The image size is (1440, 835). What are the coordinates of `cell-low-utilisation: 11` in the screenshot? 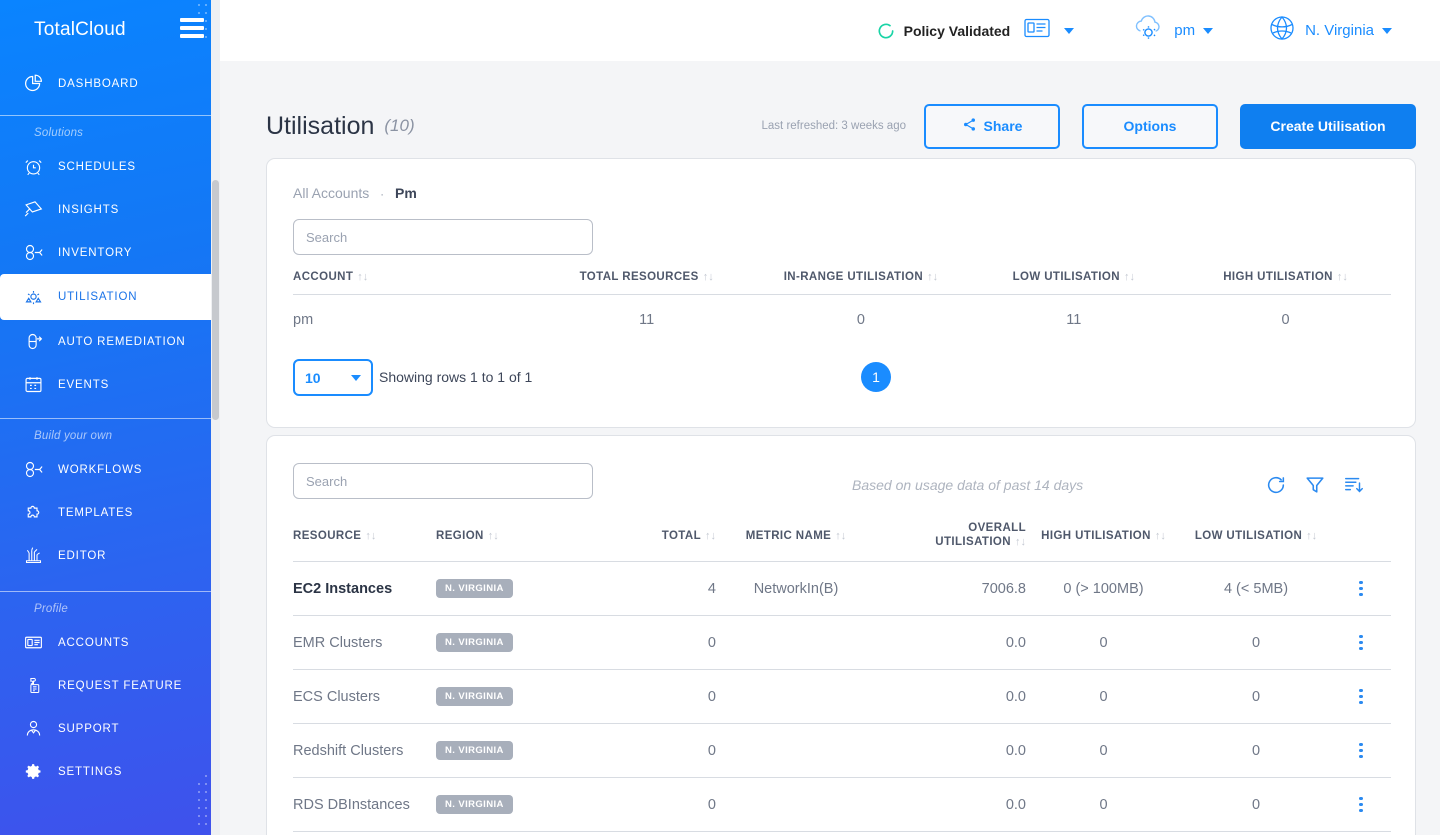 It's located at (1074, 319).